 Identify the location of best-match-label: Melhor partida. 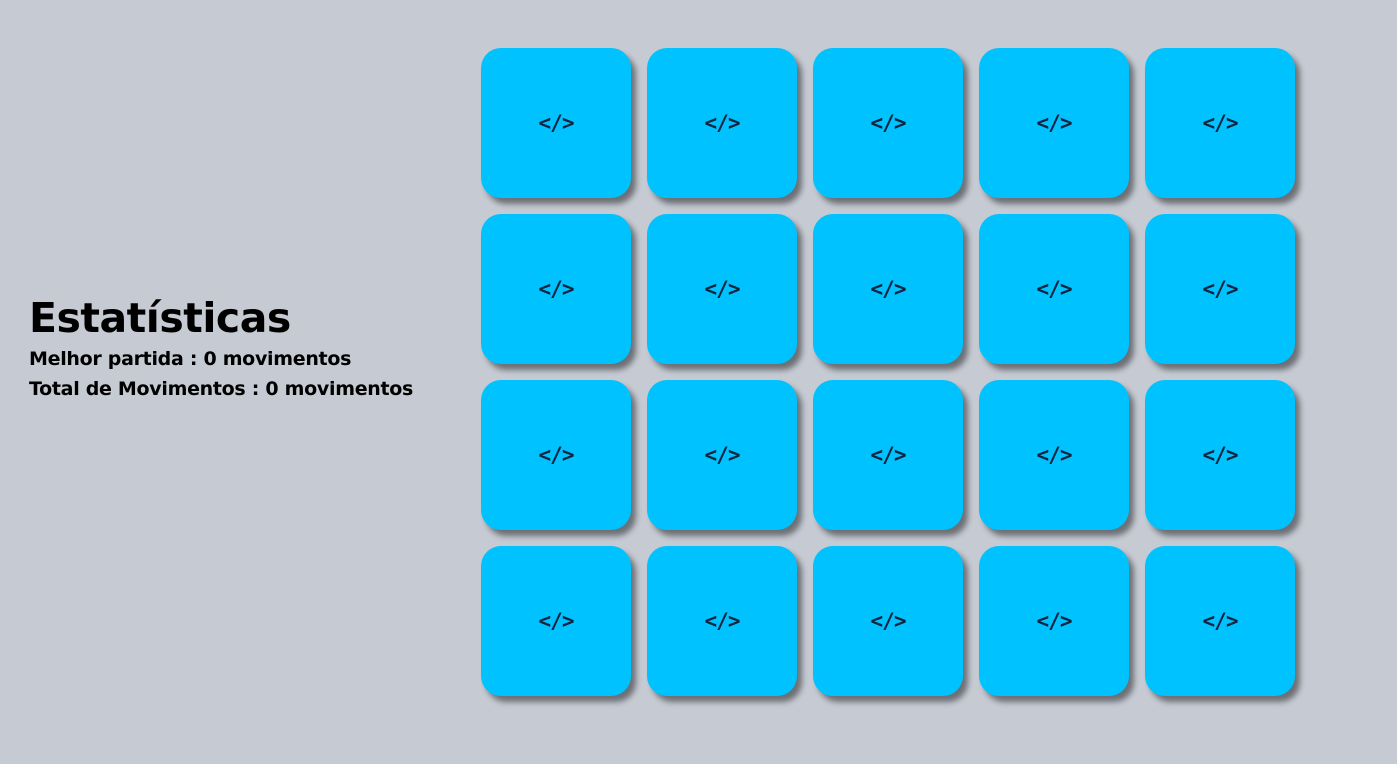
(106, 359).